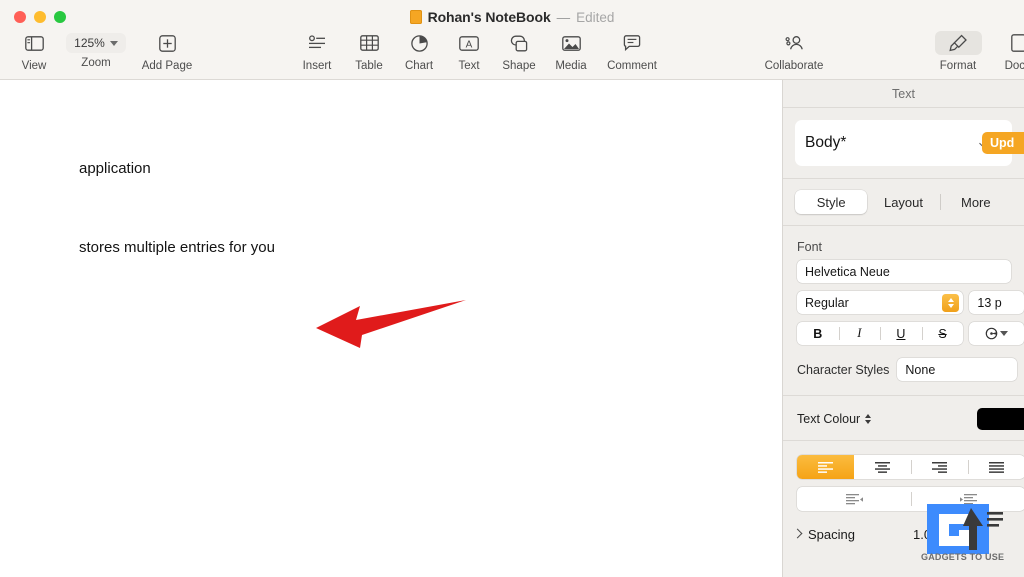  What do you see at coordinates (880, 302) in the screenshot?
I see `font-style-dropdown: Regular` at bounding box center [880, 302].